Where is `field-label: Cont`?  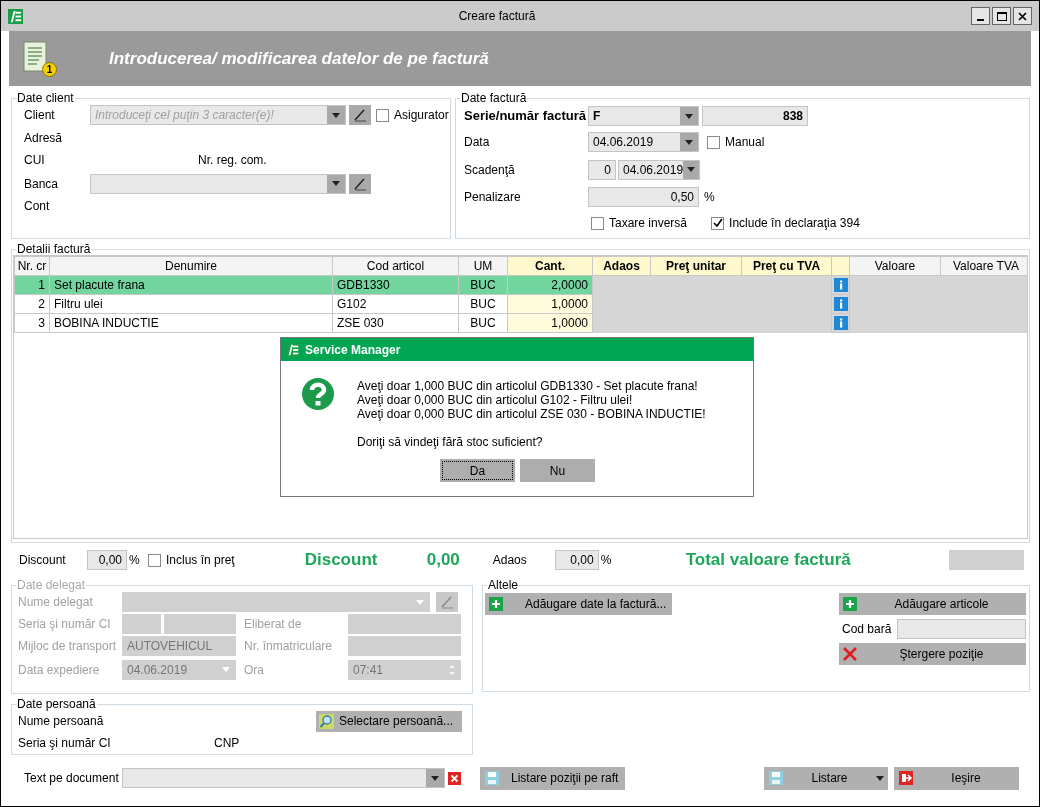
field-label: Cont is located at coordinates (37, 206).